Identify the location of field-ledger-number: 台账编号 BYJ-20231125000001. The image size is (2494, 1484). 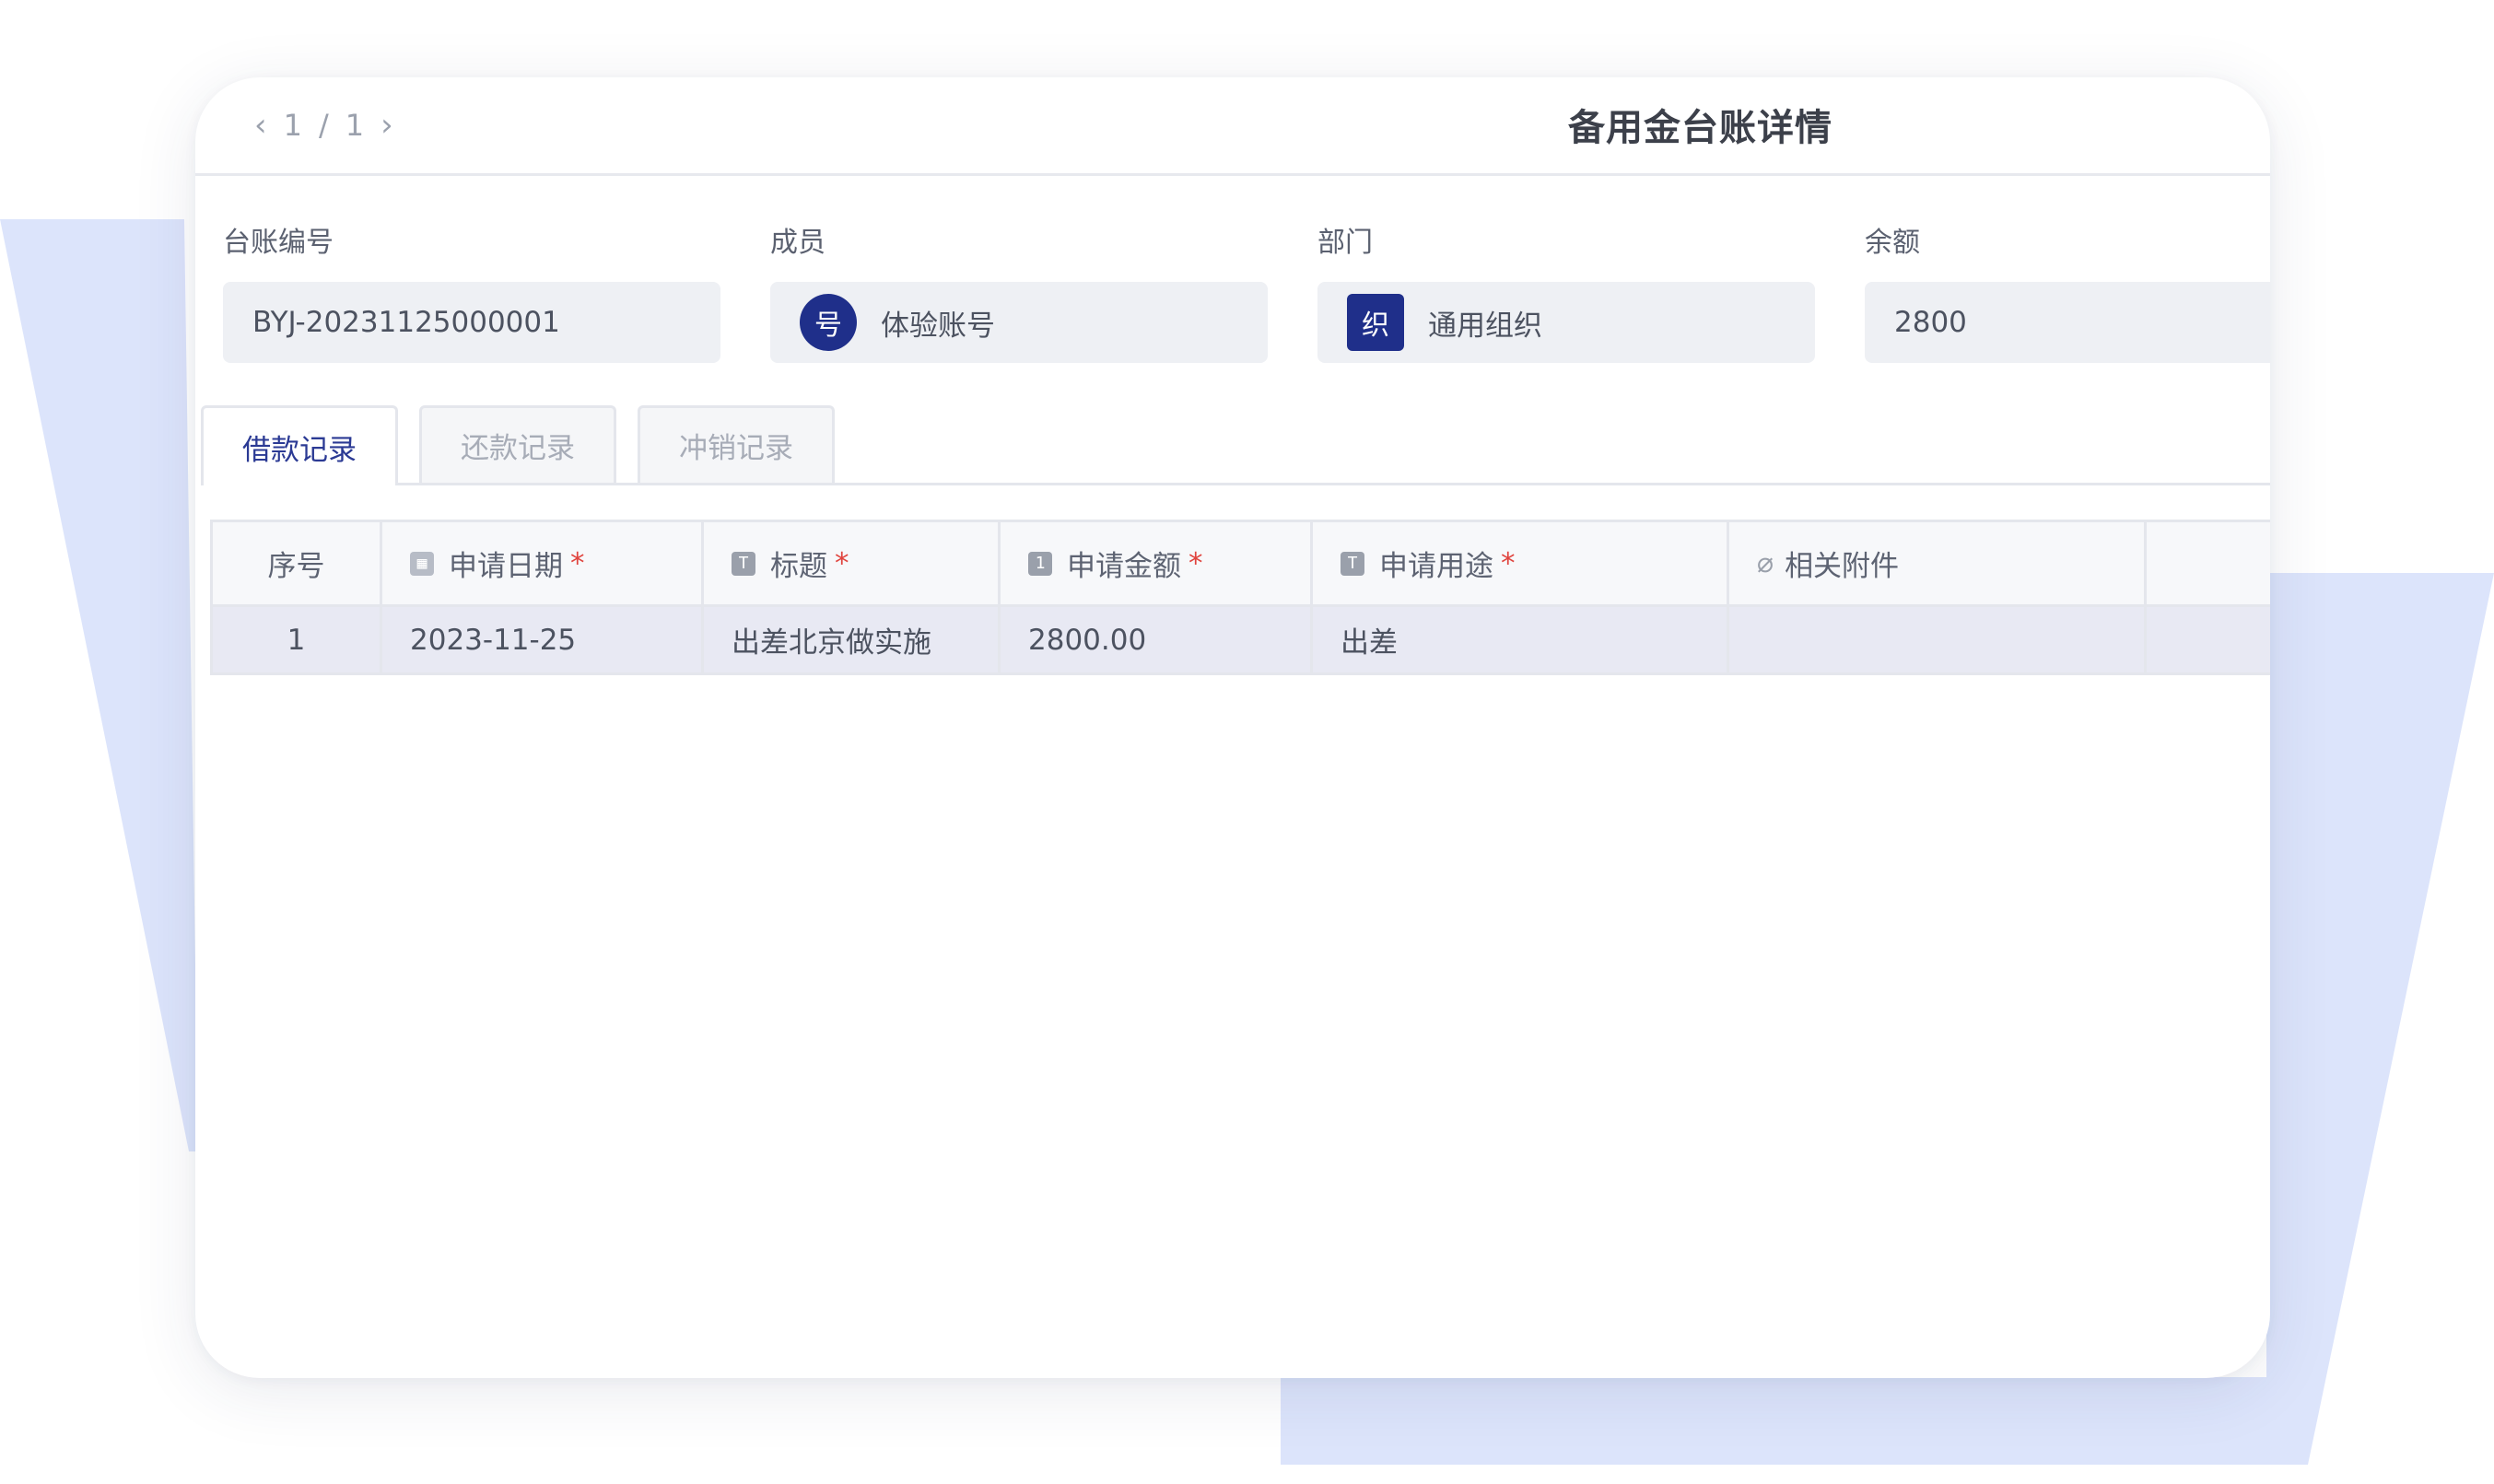
(471, 294).